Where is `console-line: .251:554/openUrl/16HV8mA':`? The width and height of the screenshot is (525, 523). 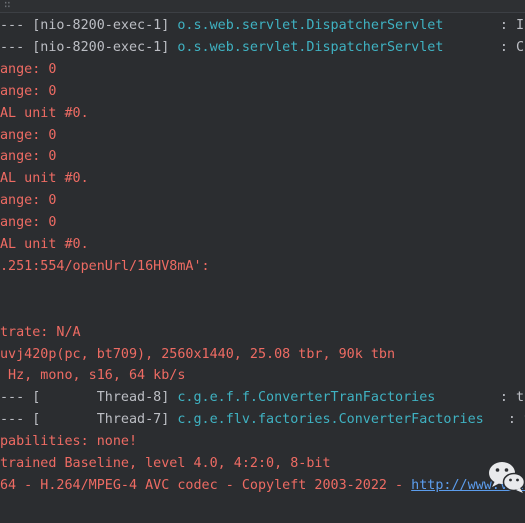
console-line: .251:554/openUrl/16HV8mA': is located at coordinates (105, 267).